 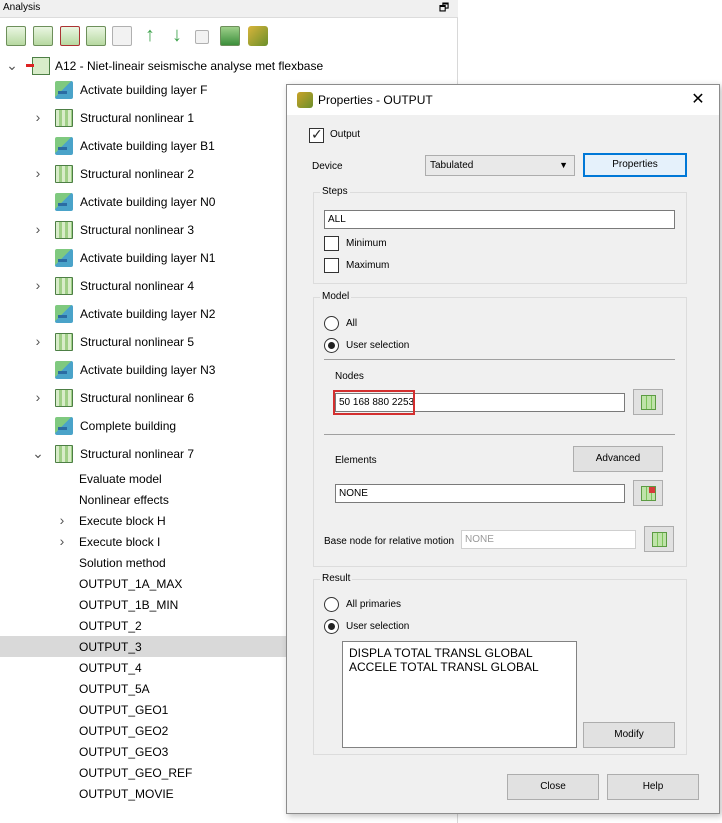 What do you see at coordinates (22, 7) in the screenshot?
I see `panel-title: Analysis` at bounding box center [22, 7].